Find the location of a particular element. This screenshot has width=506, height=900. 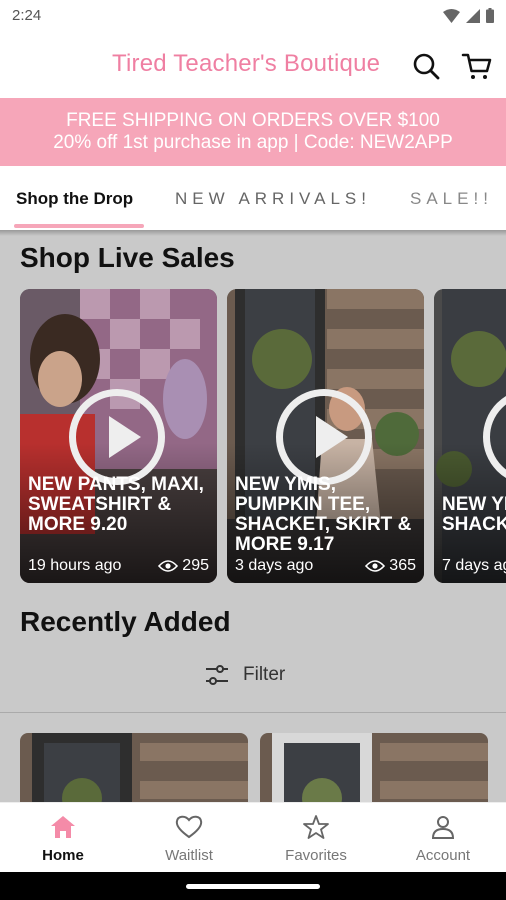

live-sale-time: 7 days ago is located at coordinates (474, 565).